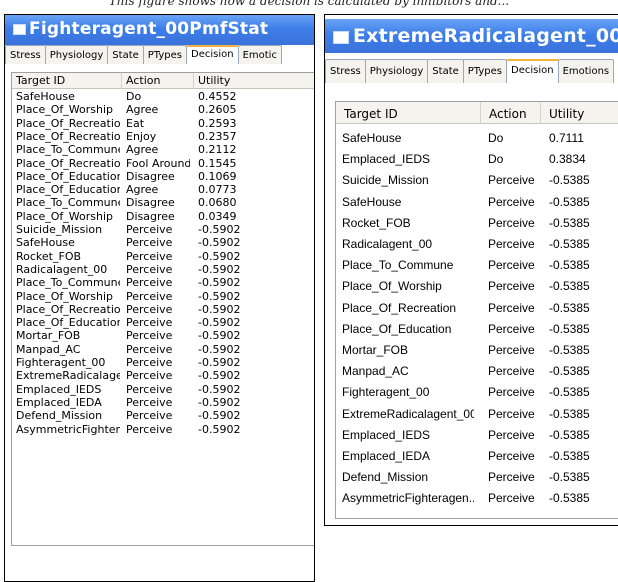 Image resolution: width=618 pixels, height=582 pixels. Describe the element at coordinates (477, 371) in the screenshot. I see `table-row: Manpad_AC Perceive -0.5385` at that location.